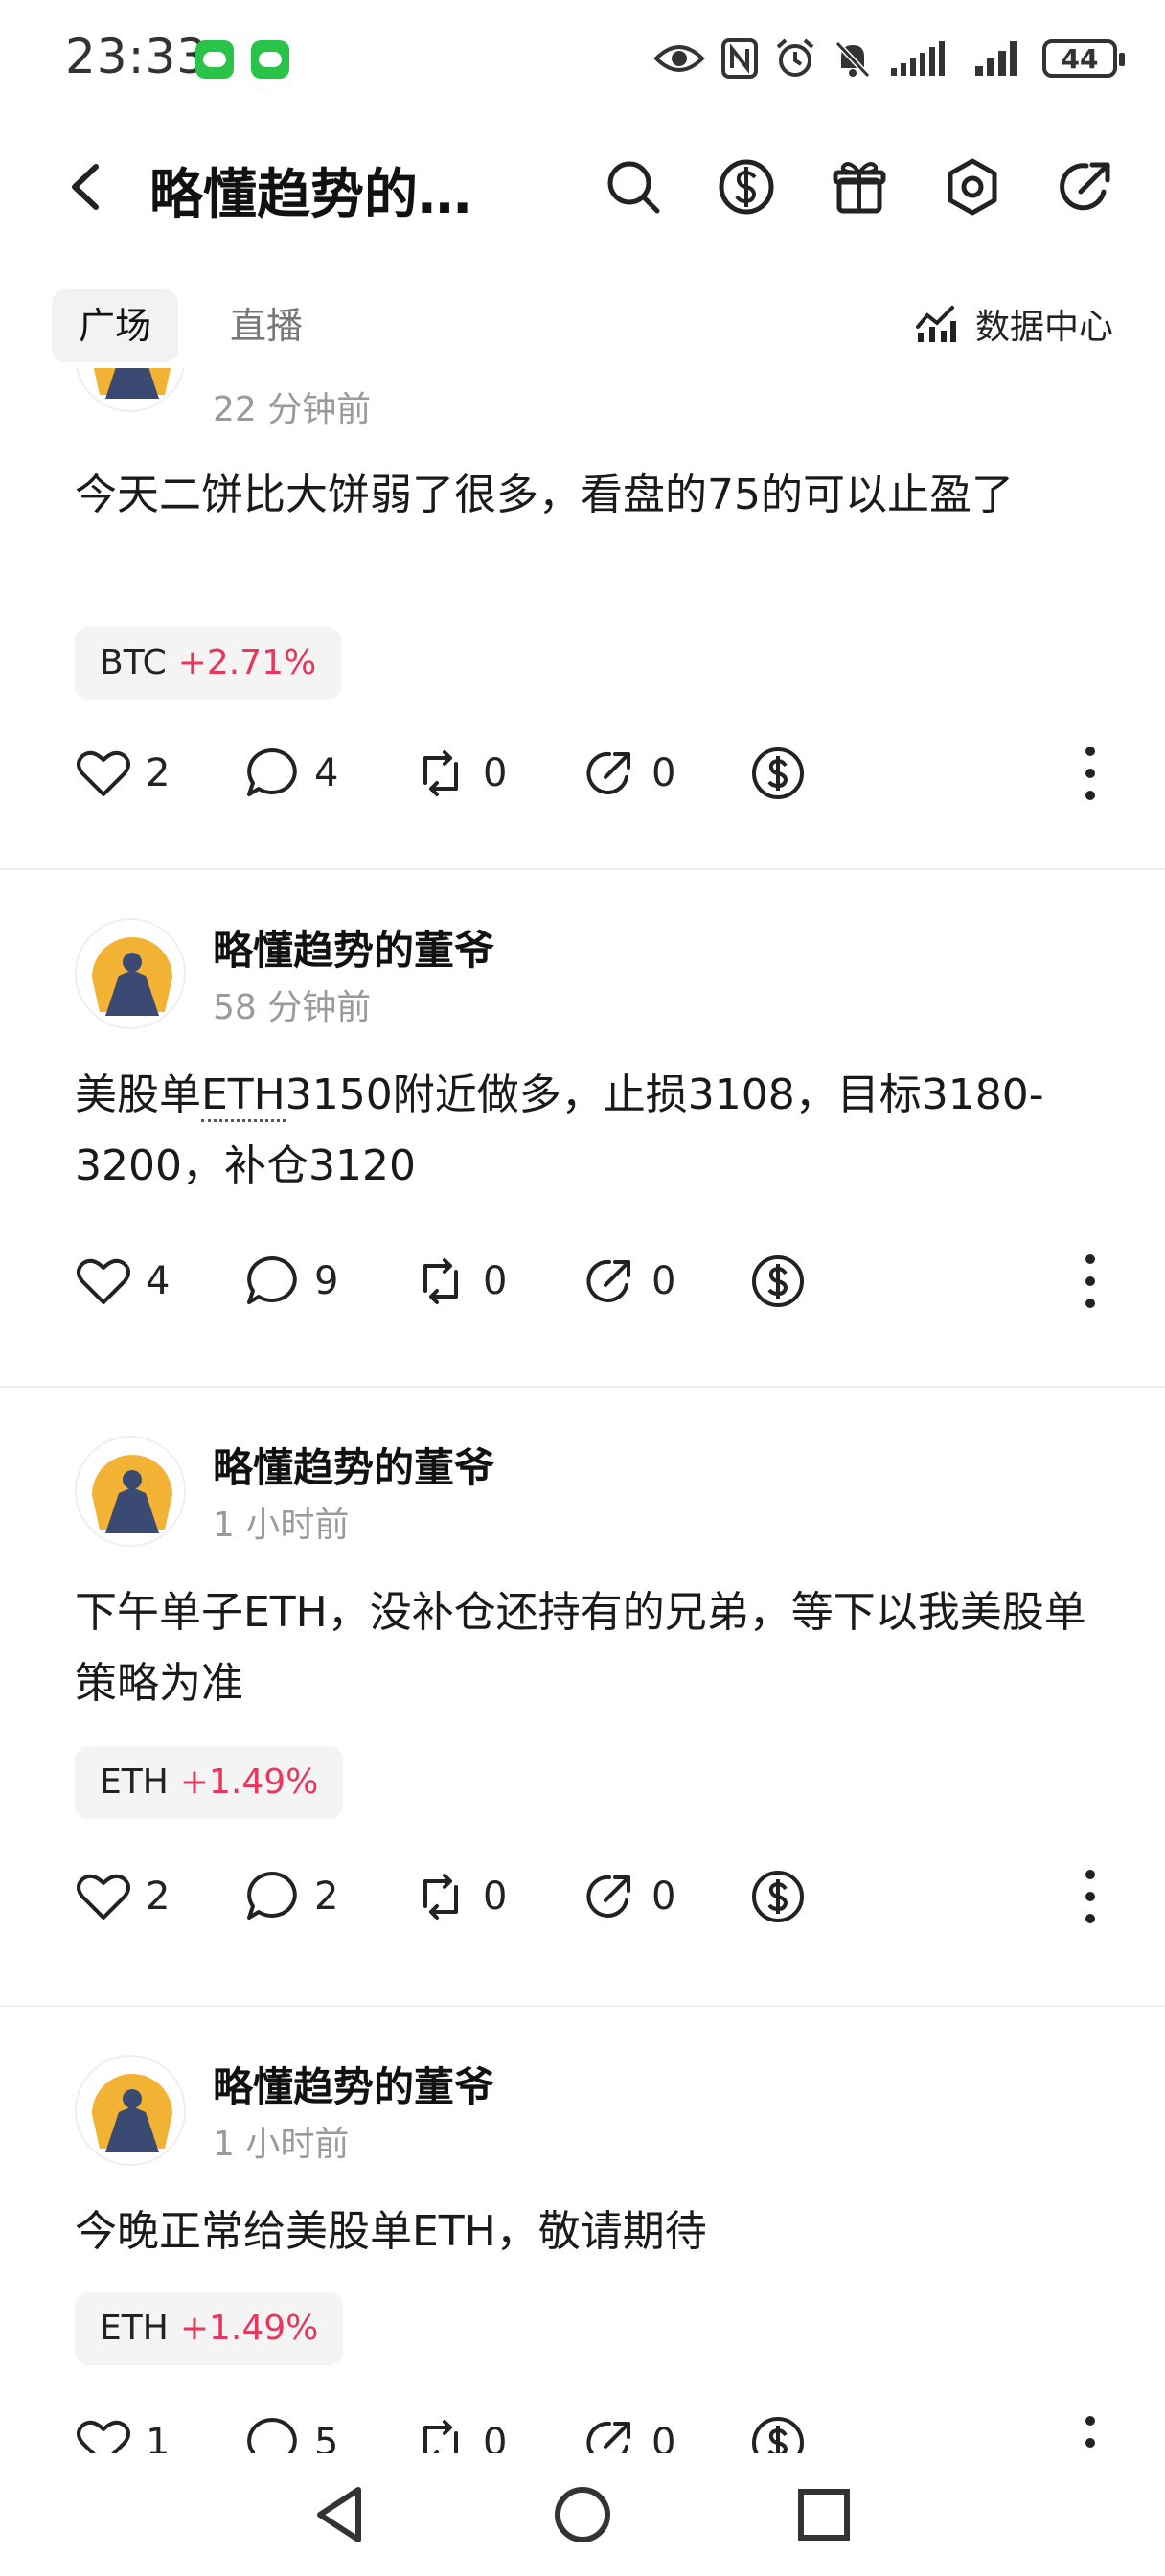 The height and width of the screenshot is (2576, 1165). Describe the element at coordinates (88, 186) in the screenshot. I see `back-arrow-icon` at that location.